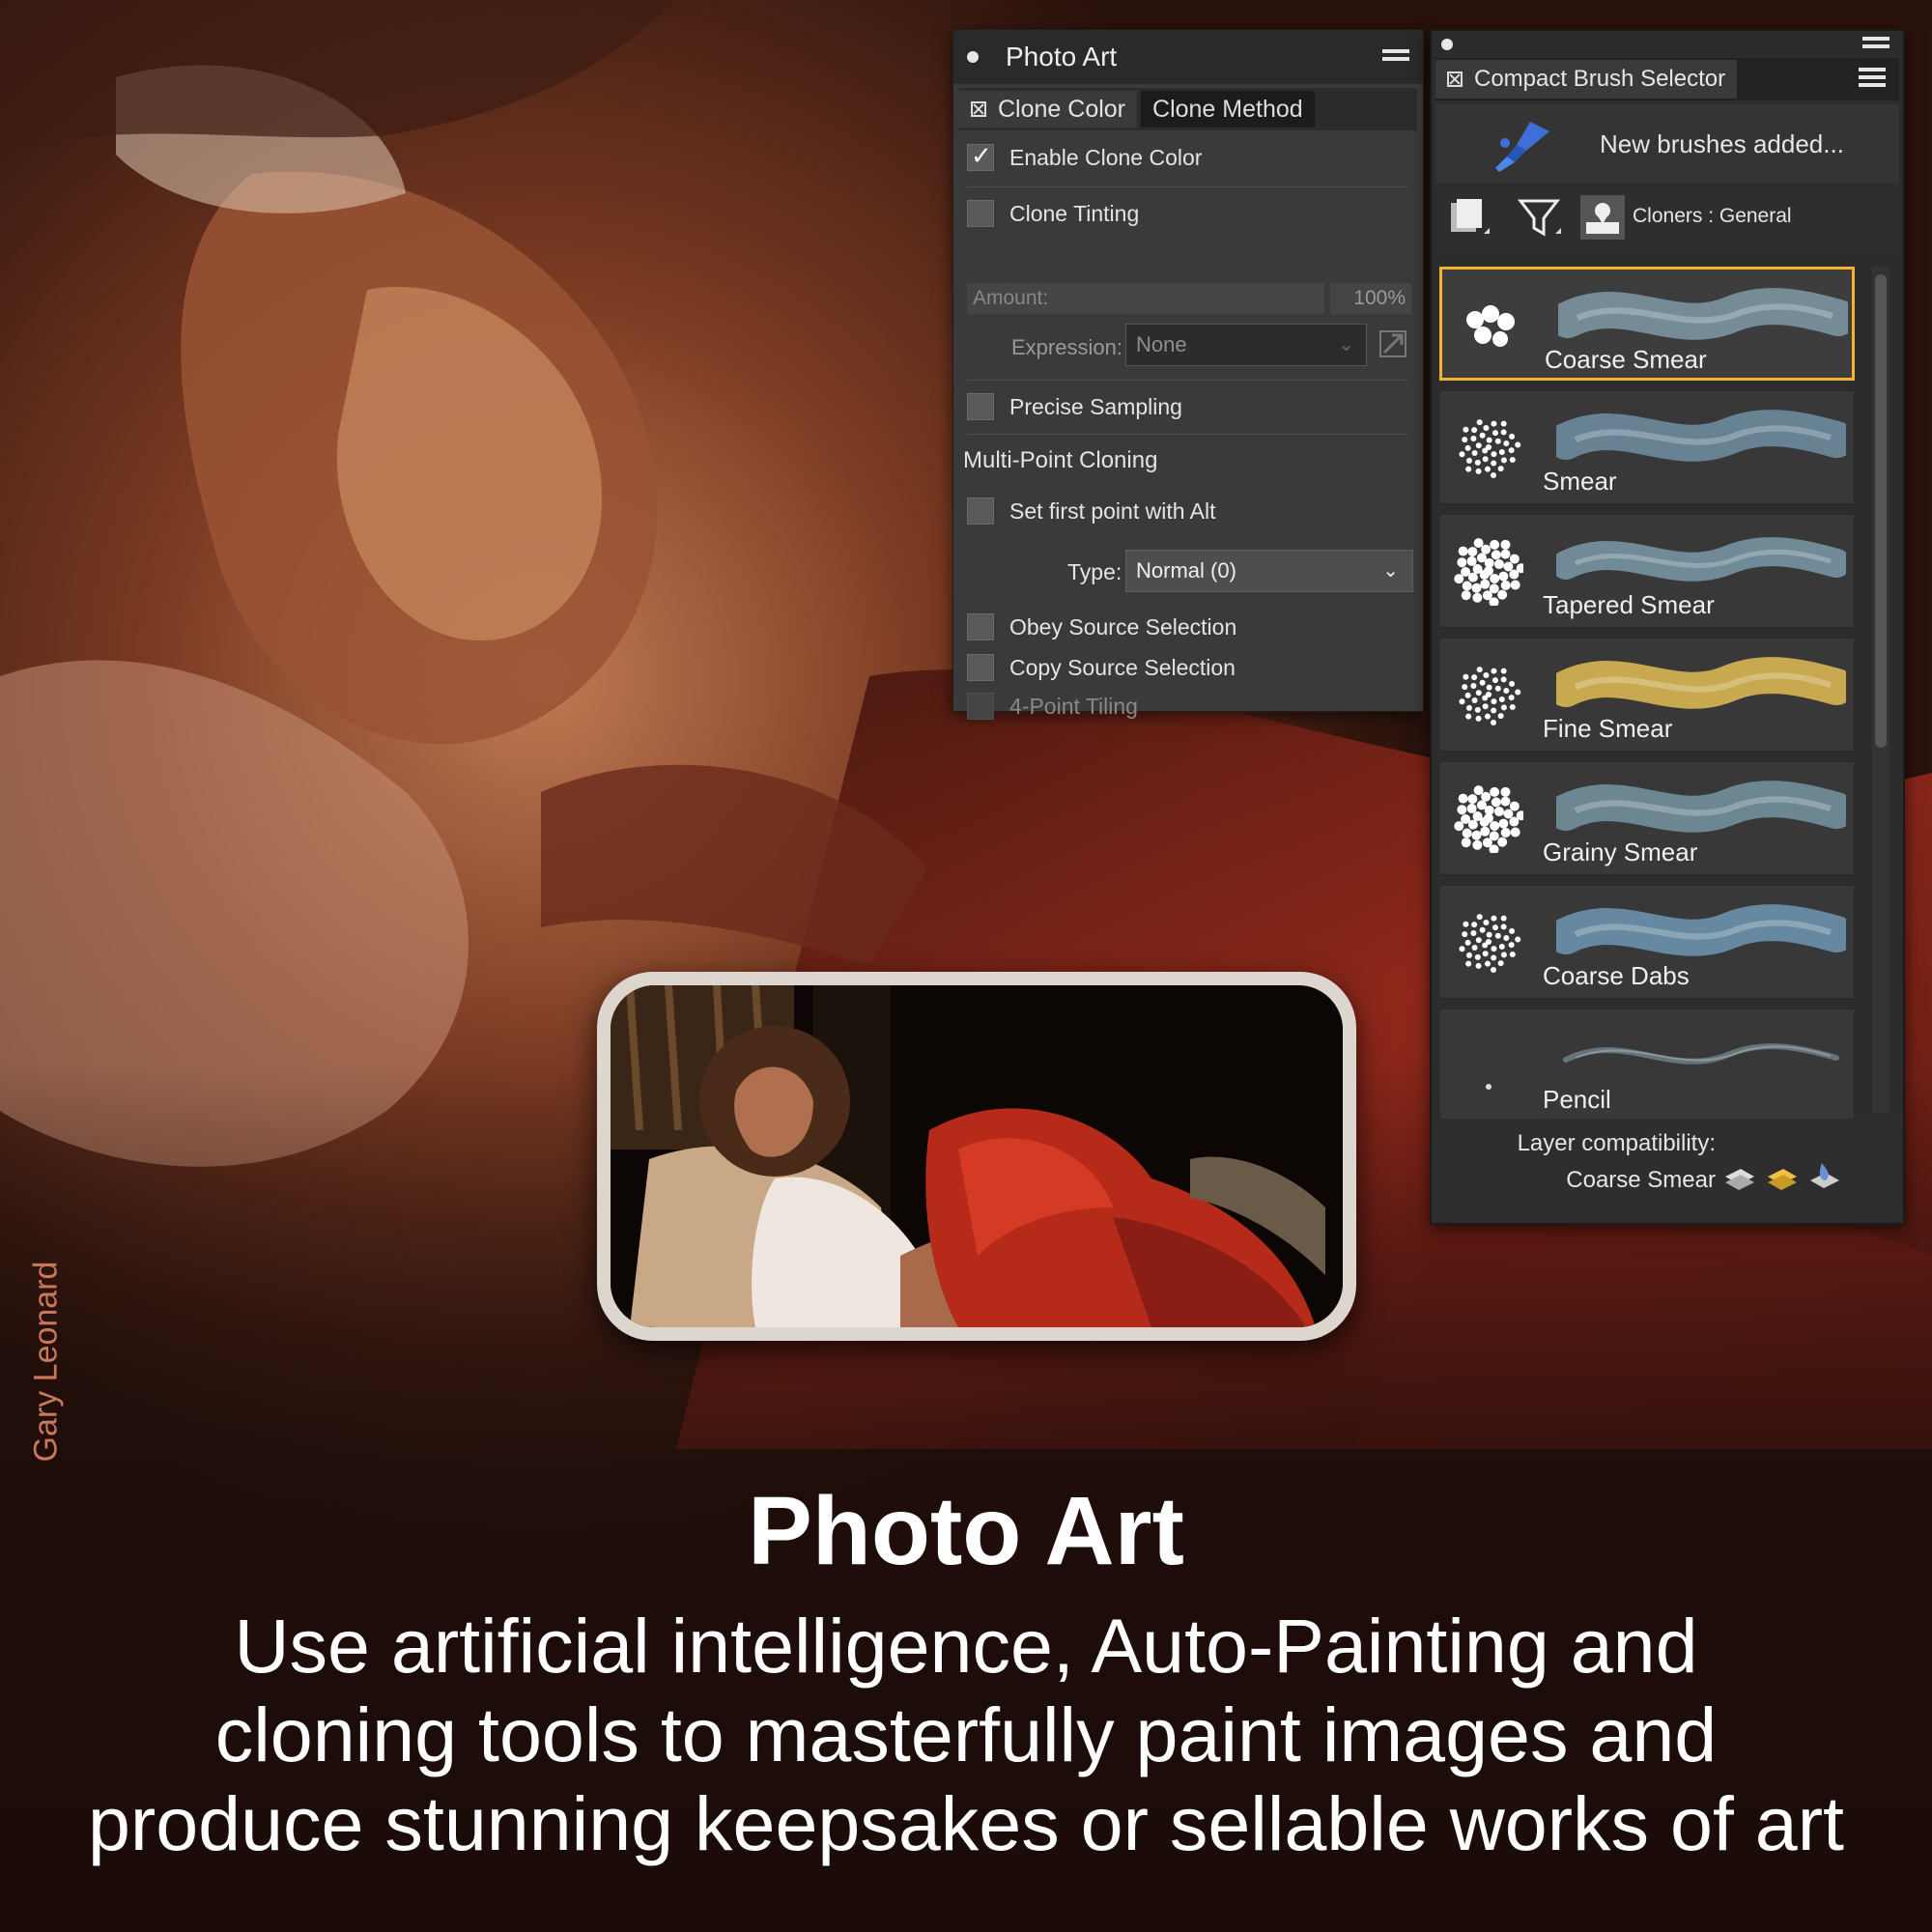 This screenshot has height=1932, width=1932. What do you see at coordinates (1370, 298) in the screenshot?
I see `amount-value: 100%` at bounding box center [1370, 298].